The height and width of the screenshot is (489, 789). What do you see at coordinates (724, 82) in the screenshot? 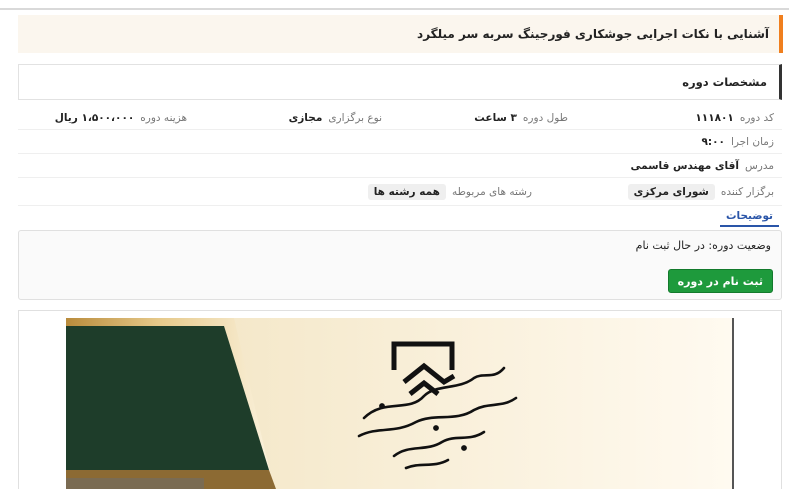
I see `specs-header-text: مشخصات دوره` at bounding box center [724, 82].